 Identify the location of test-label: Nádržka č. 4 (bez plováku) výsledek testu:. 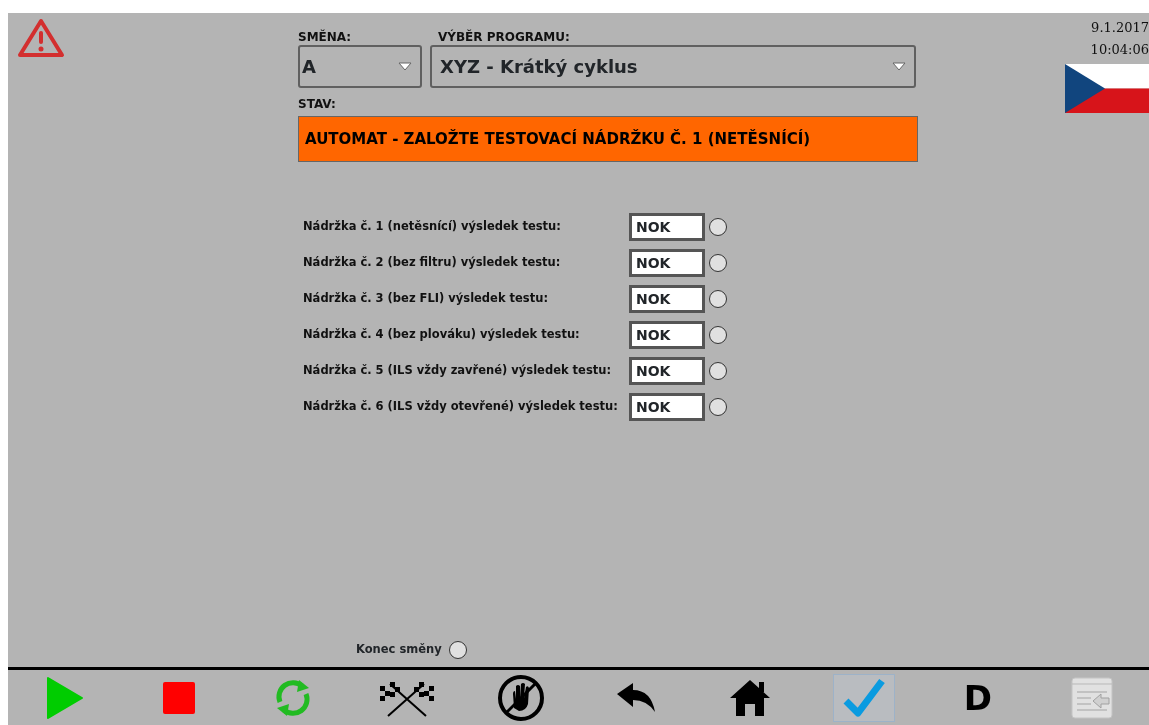
(442, 335).